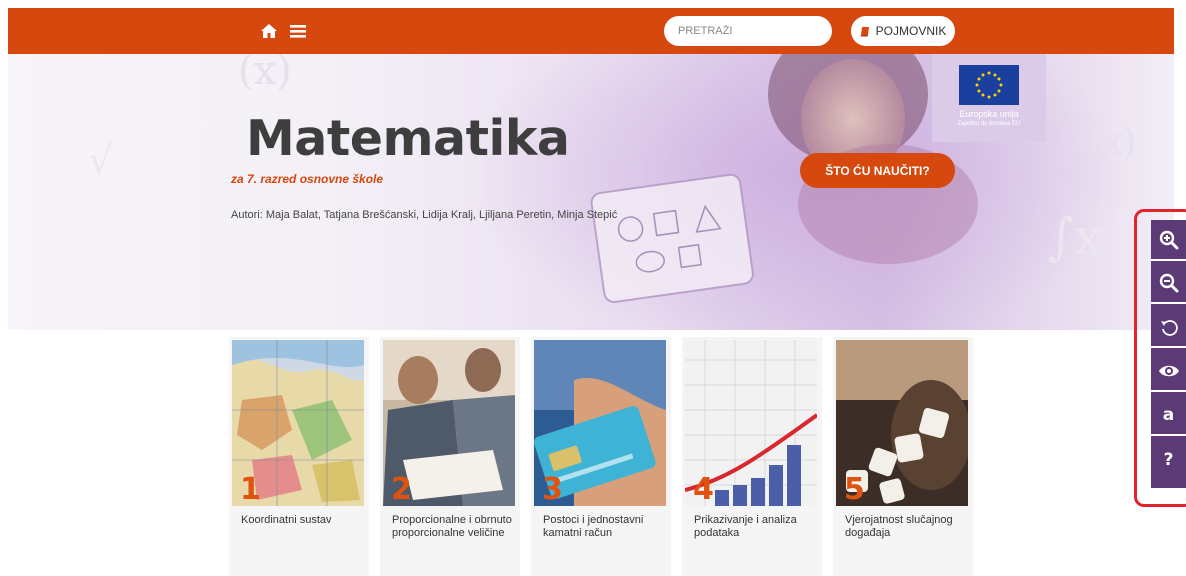  I want to click on book-icon, so click(864, 31).